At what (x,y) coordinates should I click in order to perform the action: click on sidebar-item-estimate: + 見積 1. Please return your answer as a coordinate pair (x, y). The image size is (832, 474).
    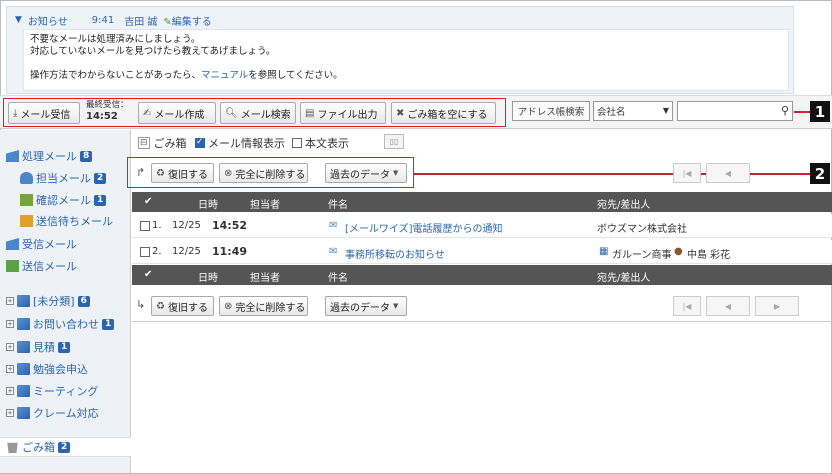
    Looking at the image, I should click on (38, 347).